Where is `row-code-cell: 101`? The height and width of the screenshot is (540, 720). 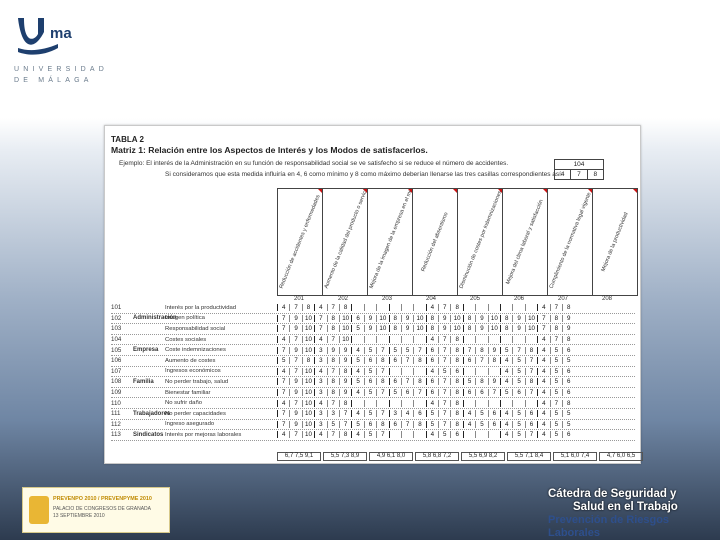 row-code-cell: 101 is located at coordinates (122, 307).